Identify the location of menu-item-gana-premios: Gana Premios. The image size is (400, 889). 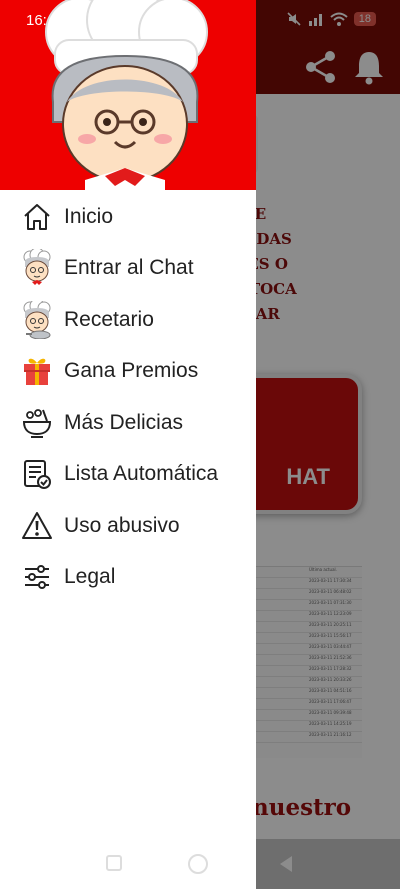
(128, 372).